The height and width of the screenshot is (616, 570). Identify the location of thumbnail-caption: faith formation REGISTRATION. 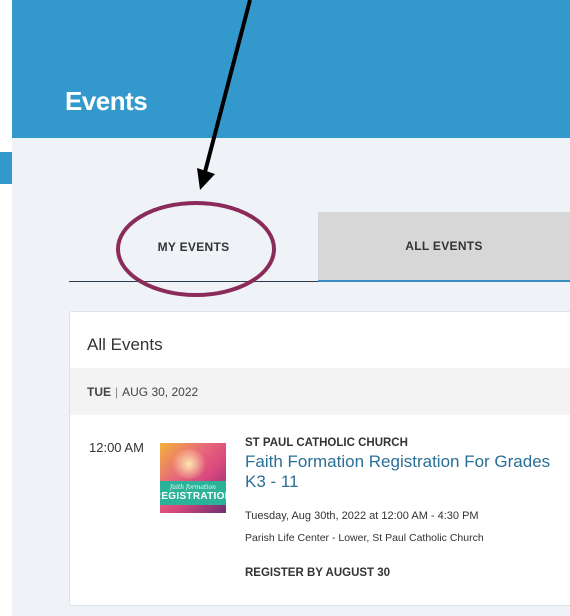
(193, 493).